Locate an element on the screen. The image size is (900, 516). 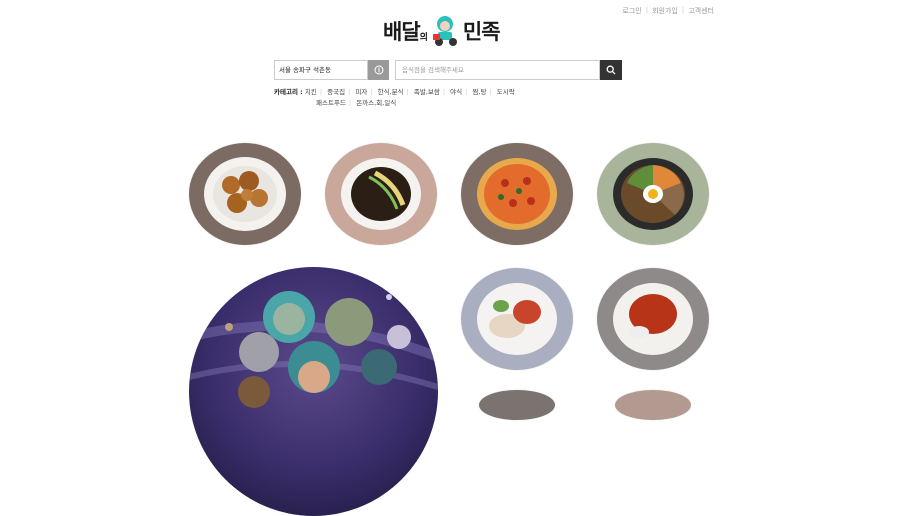
bossam-plate is located at coordinates (517, 319).